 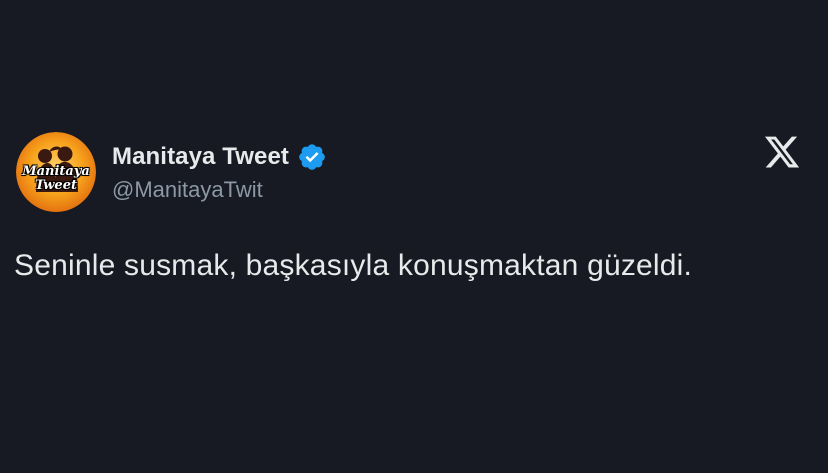 What do you see at coordinates (312, 157) in the screenshot?
I see `verified-badge-icon` at bounding box center [312, 157].